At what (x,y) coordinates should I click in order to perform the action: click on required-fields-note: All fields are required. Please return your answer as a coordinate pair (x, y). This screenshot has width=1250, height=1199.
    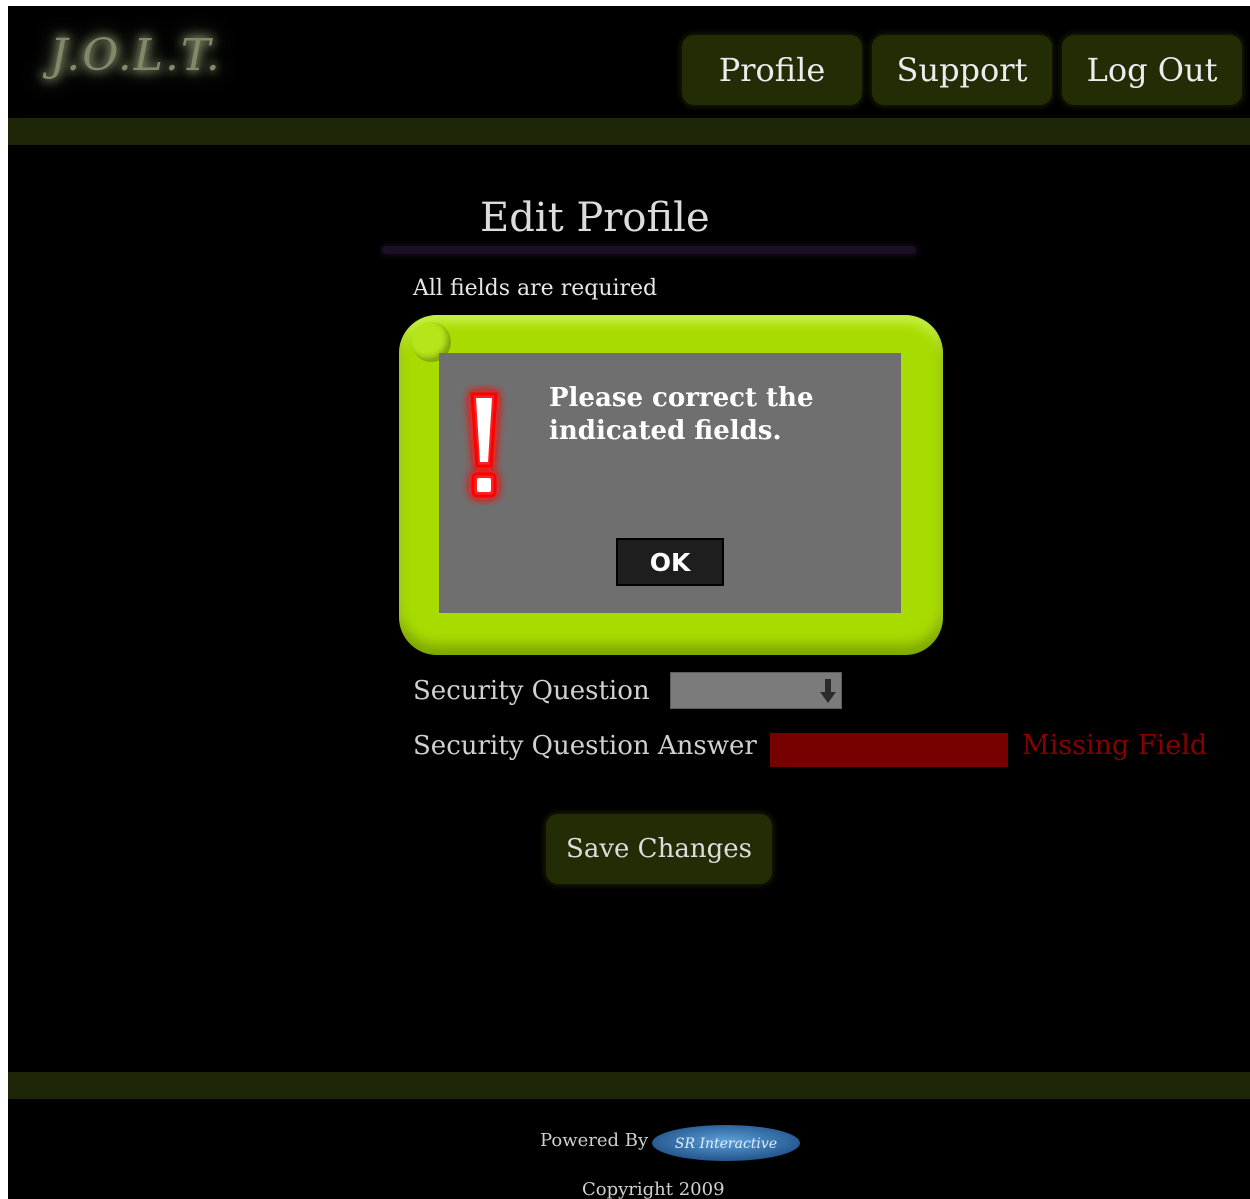
    Looking at the image, I should click on (535, 288).